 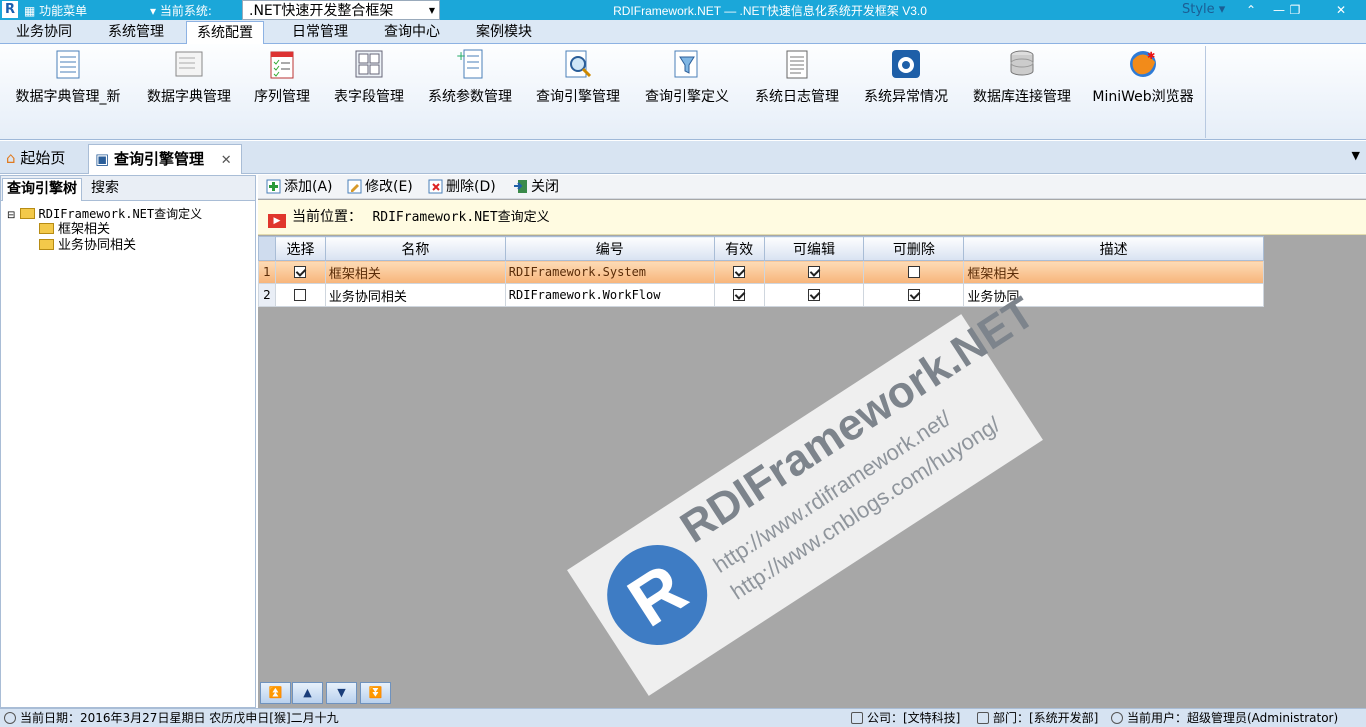 I want to click on doc-tab-query-engine: ▣ 查询引擎管理 ✕, so click(x=165, y=159).